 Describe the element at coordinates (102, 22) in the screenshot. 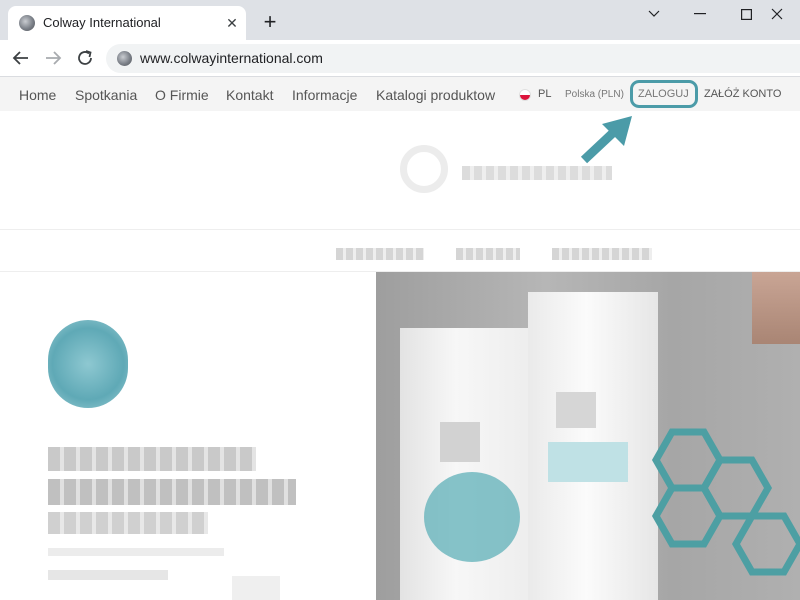

I see `tab-title: Colway International` at that location.